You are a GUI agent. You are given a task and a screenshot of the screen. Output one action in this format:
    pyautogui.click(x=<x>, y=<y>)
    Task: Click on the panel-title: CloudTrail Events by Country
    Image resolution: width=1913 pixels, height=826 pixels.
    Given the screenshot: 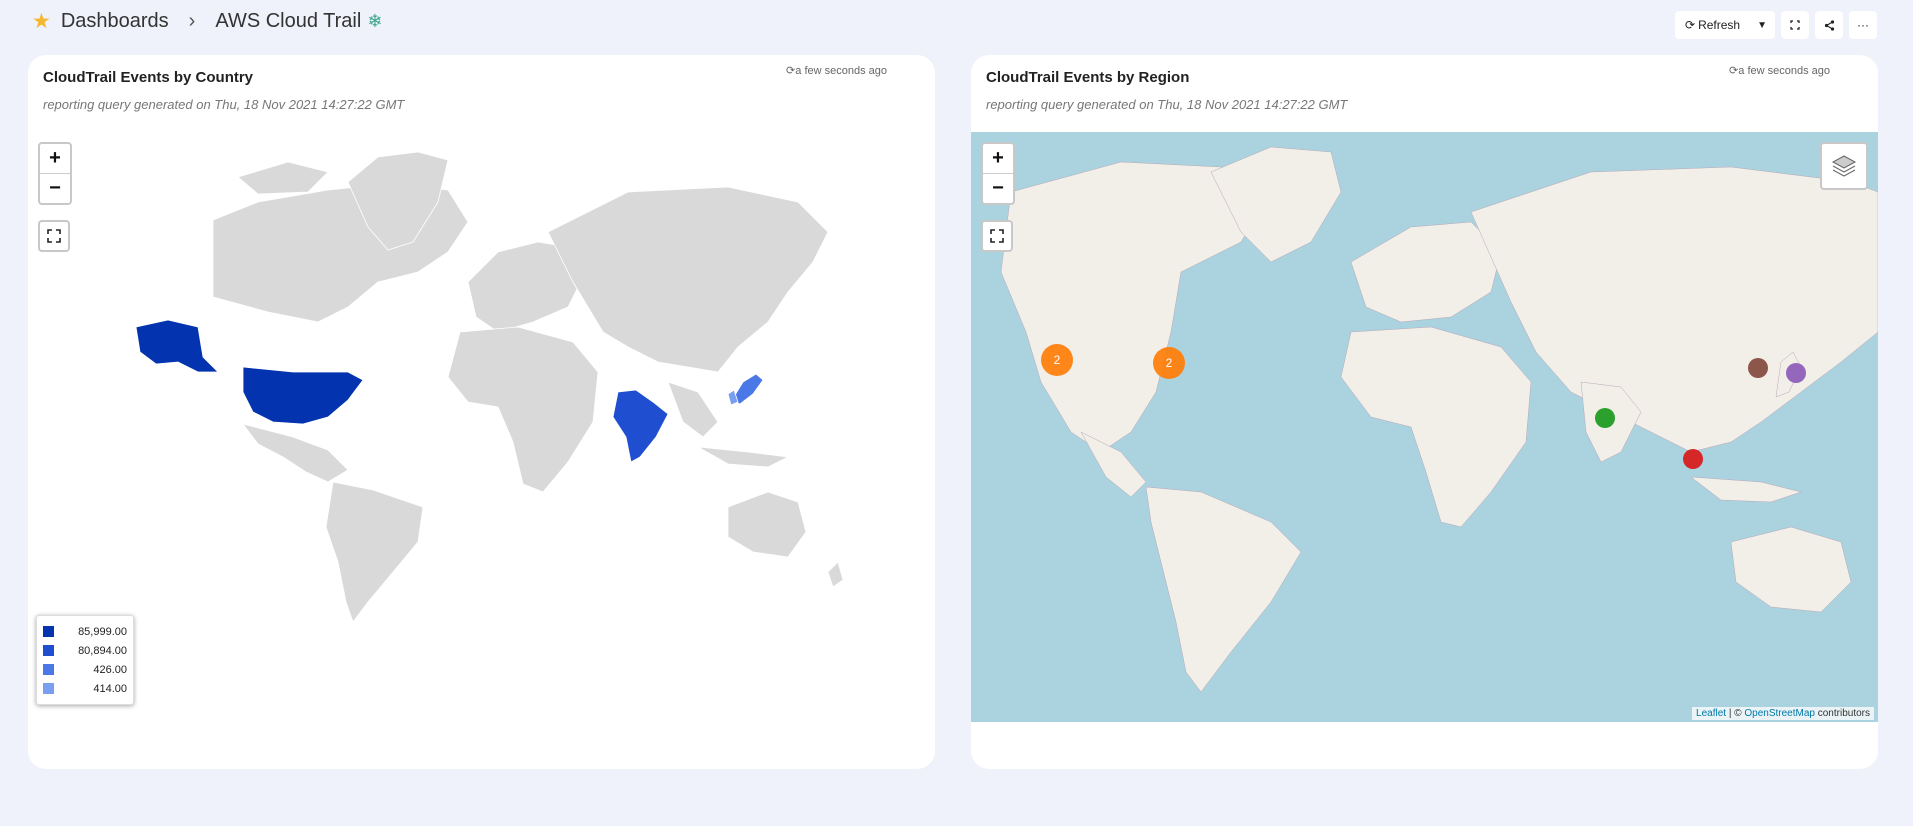 What is the action you would take?
    pyautogui.click(x=148, y=77)
    